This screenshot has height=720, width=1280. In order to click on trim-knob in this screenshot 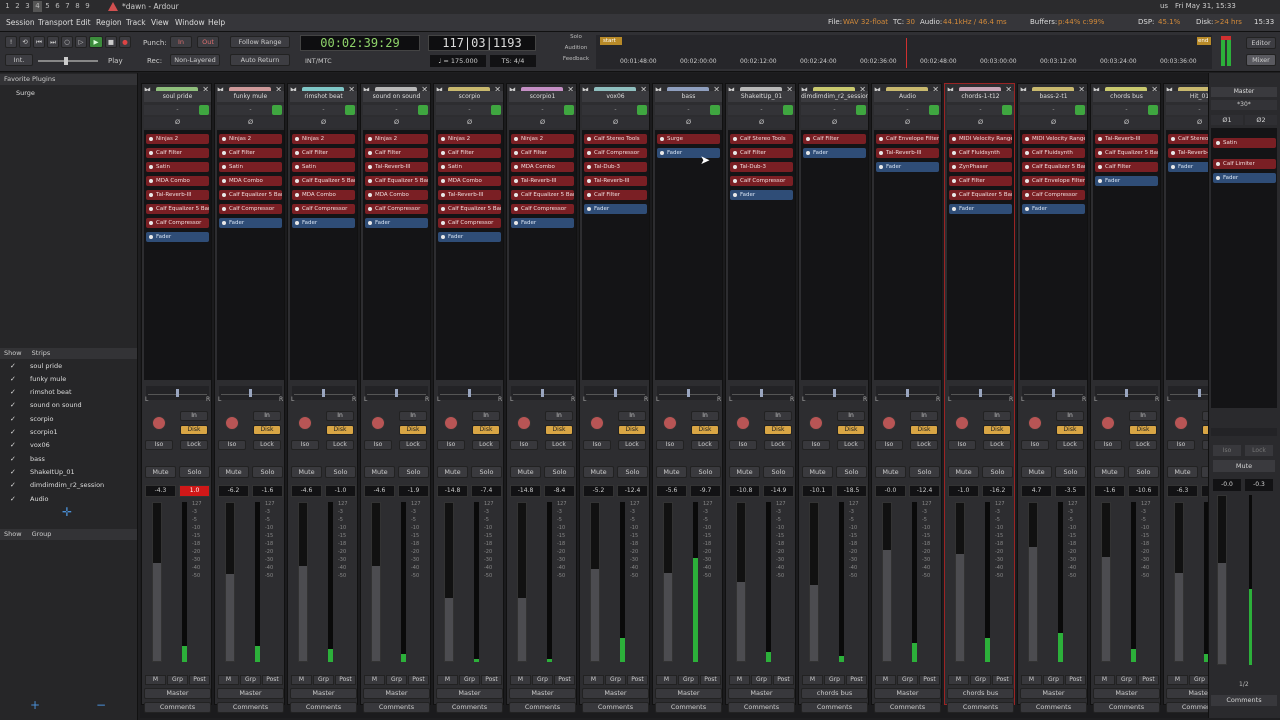, I will do `click(1181, 423)`.